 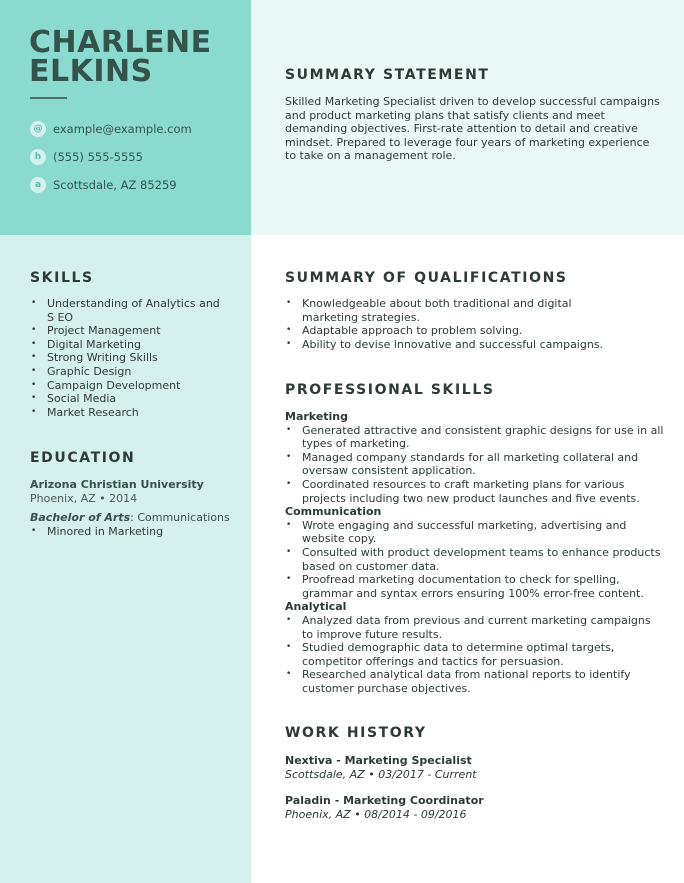 I want to click on qualifications-title: SUMMARY OF QUALIFICATIONS, so click(x=426, y=278).